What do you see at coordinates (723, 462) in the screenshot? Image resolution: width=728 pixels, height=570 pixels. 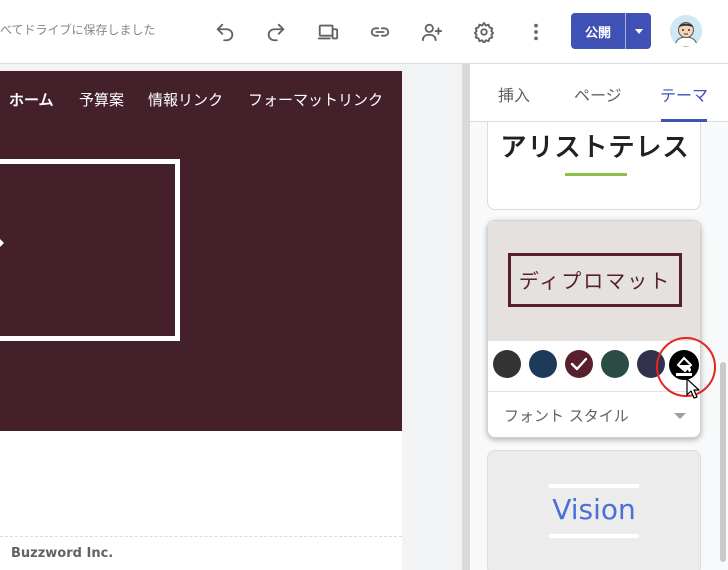 I see `panel-scrollbar` at bounding box center [723, 462].